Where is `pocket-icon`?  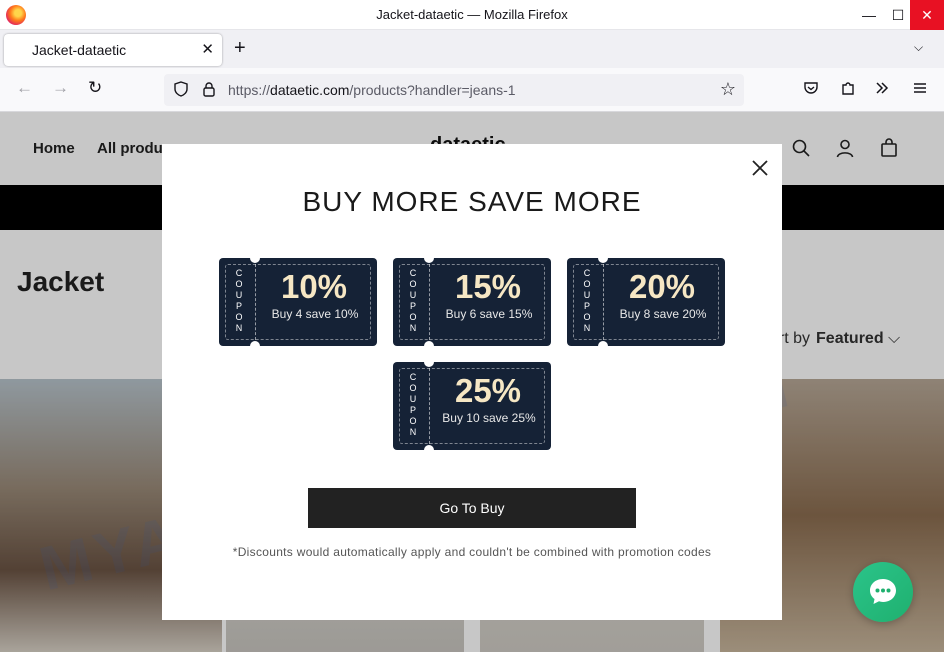 pocket-icon is located at coordinates (811, 88).